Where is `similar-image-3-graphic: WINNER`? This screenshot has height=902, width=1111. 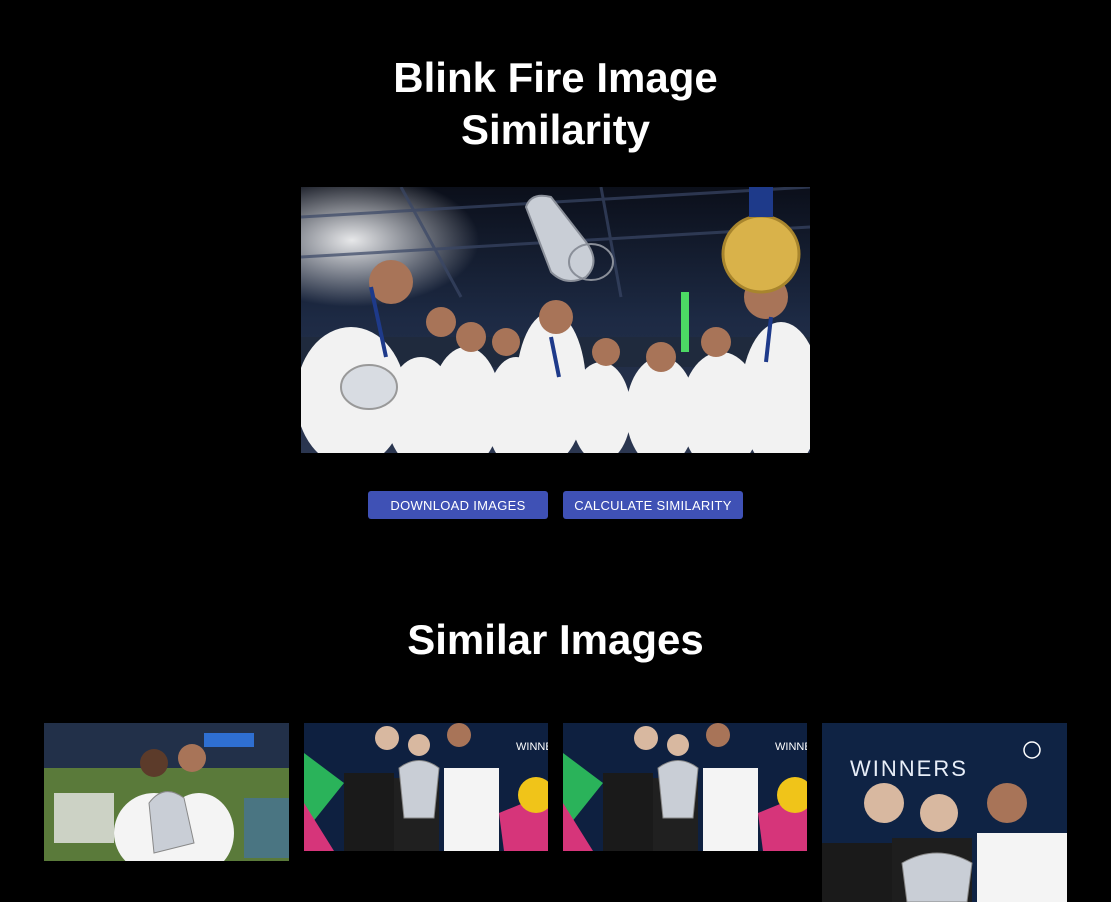 similar-image-3-graphic: WINNER is located at coordinates (685, 787).